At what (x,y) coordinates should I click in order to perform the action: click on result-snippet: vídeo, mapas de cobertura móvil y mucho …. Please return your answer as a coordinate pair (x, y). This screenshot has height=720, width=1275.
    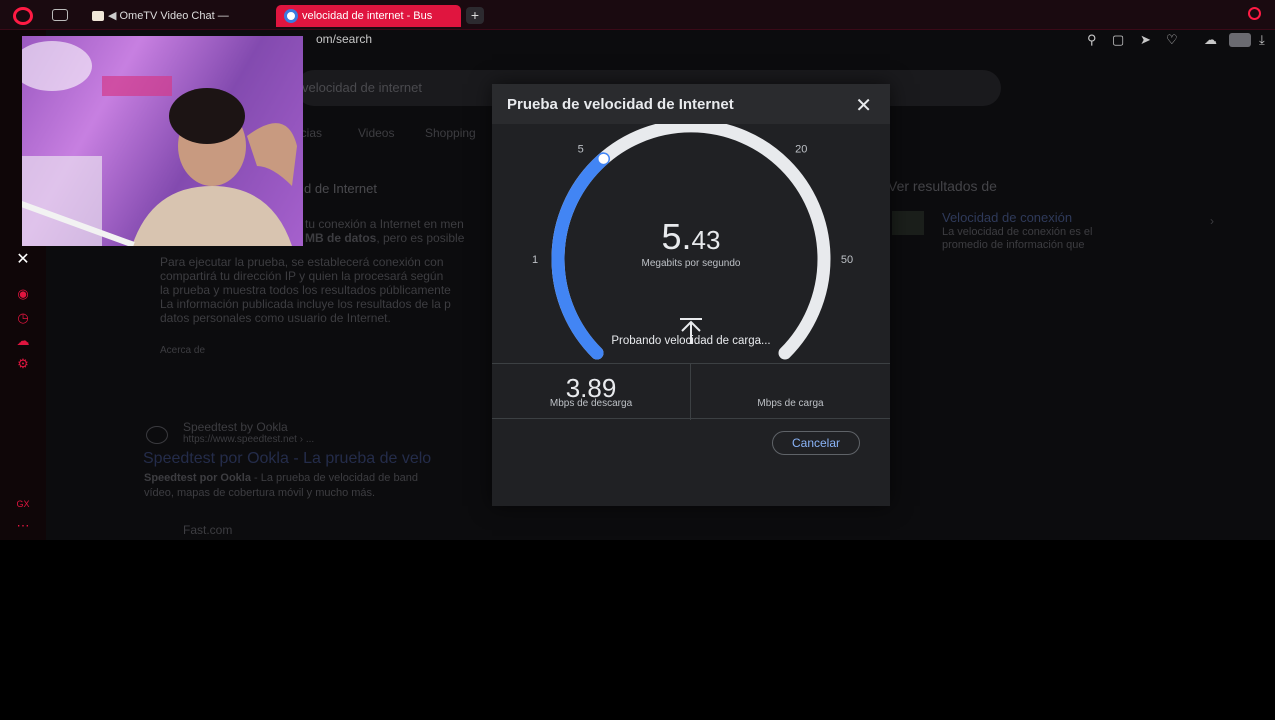
    Looking at the image, I should click on (260, 493).